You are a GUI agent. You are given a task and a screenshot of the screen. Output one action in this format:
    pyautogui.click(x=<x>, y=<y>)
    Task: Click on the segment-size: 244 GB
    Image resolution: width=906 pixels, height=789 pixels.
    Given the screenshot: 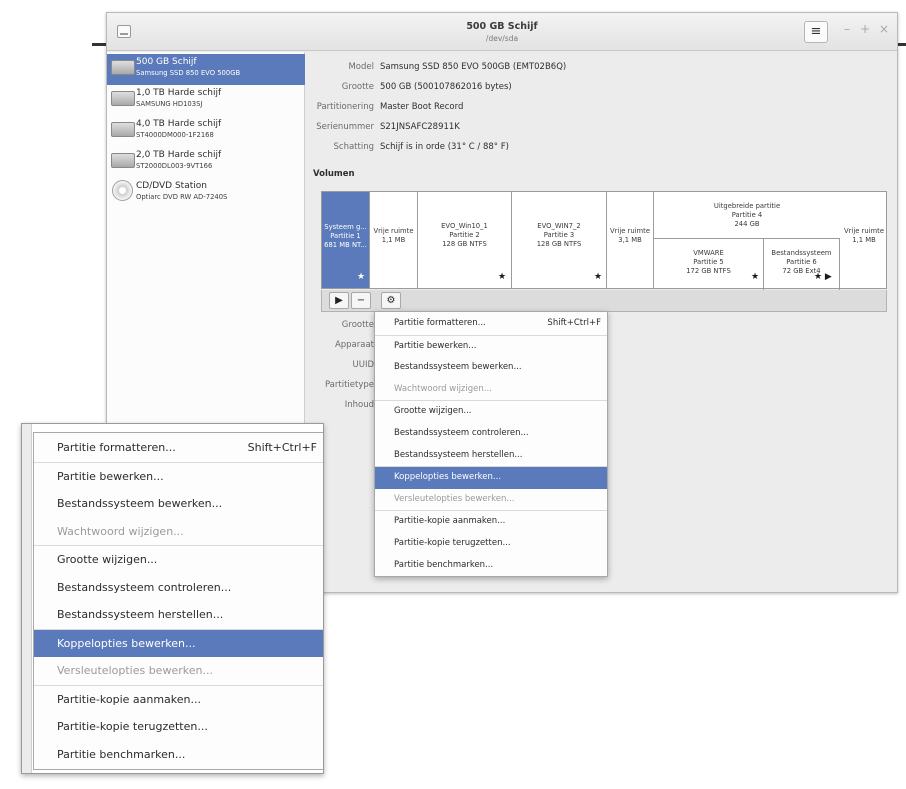 What is the action you would take?
    pyautogui.click(x=747, y=224)
    